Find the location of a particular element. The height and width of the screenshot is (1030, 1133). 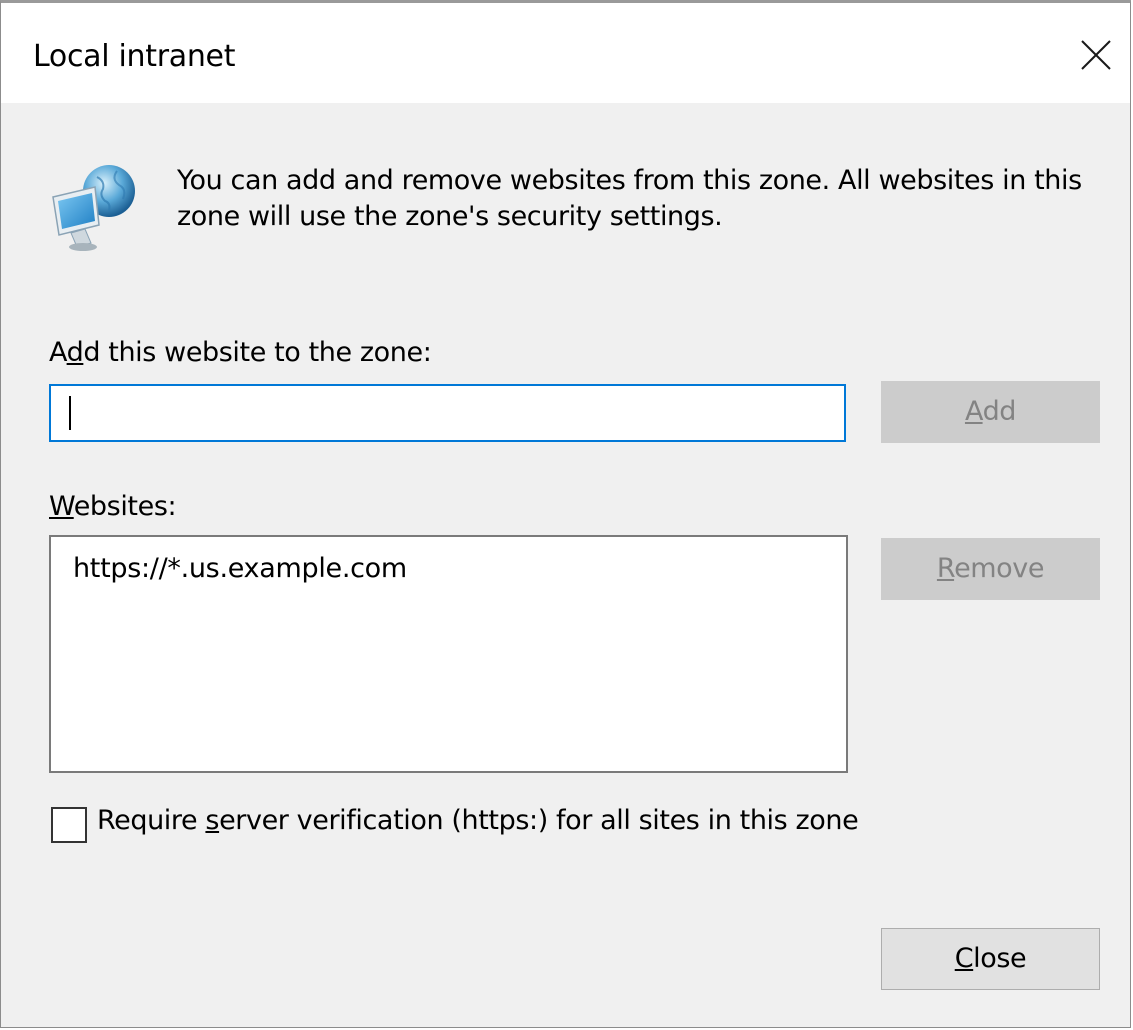

add-website-label: Add this website to the zone: is located at coordinates (240, 352).